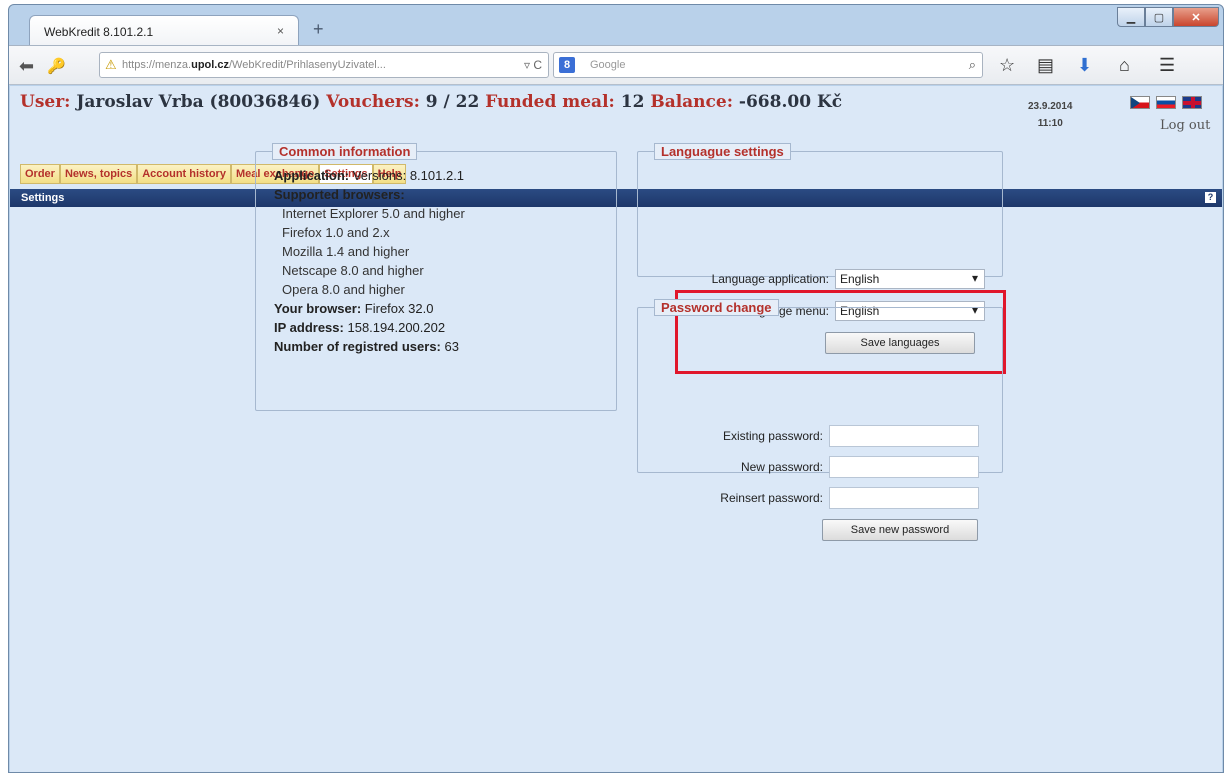  Describe the element at coordinates (1131, 17) in the screenshot. I see `minimize-icon: ▁` at that location.